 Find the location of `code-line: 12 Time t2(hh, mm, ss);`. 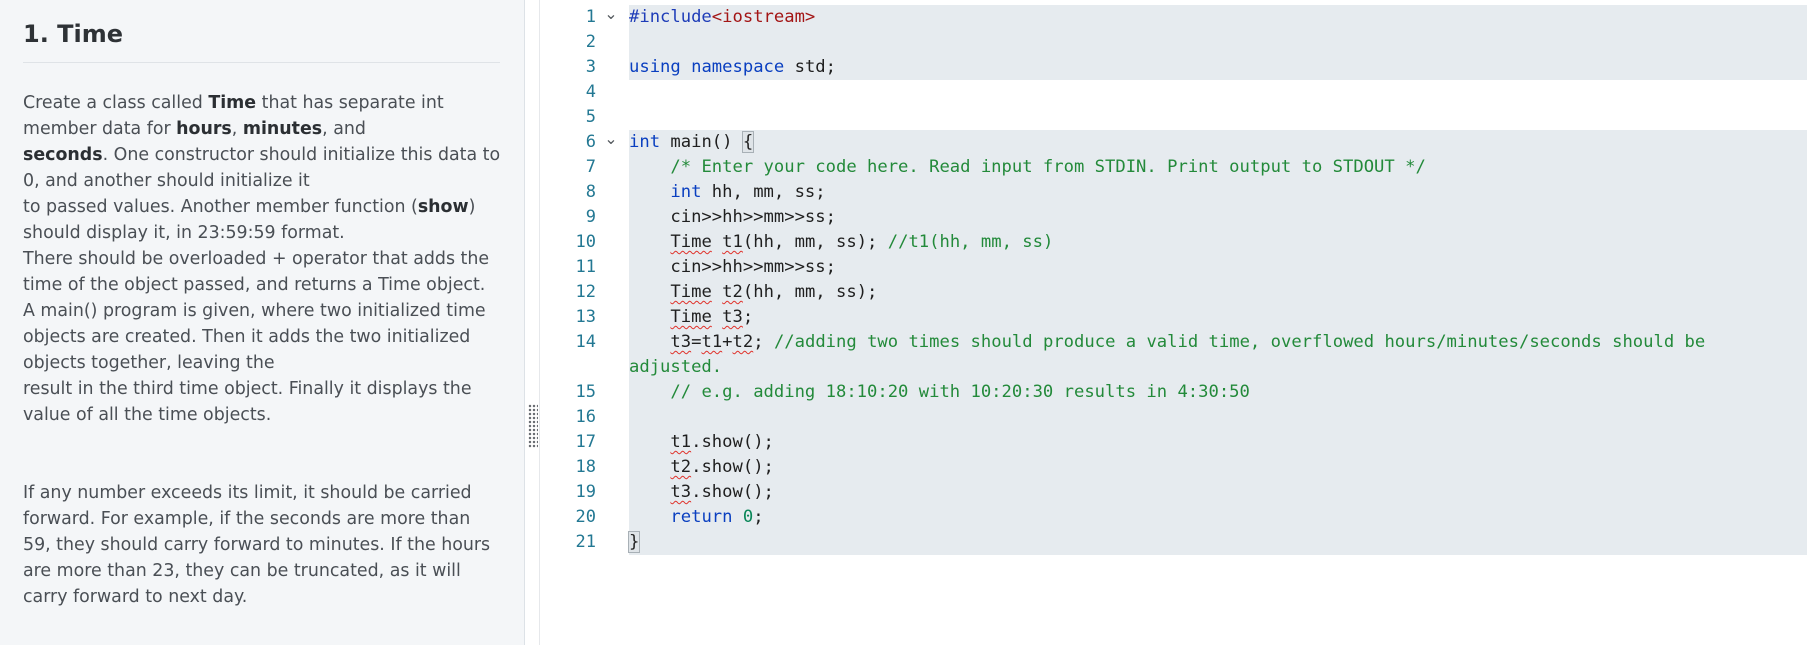

code-line: 12 Time t2(hh, mm, ss); is located at coordinates (1174, 292).